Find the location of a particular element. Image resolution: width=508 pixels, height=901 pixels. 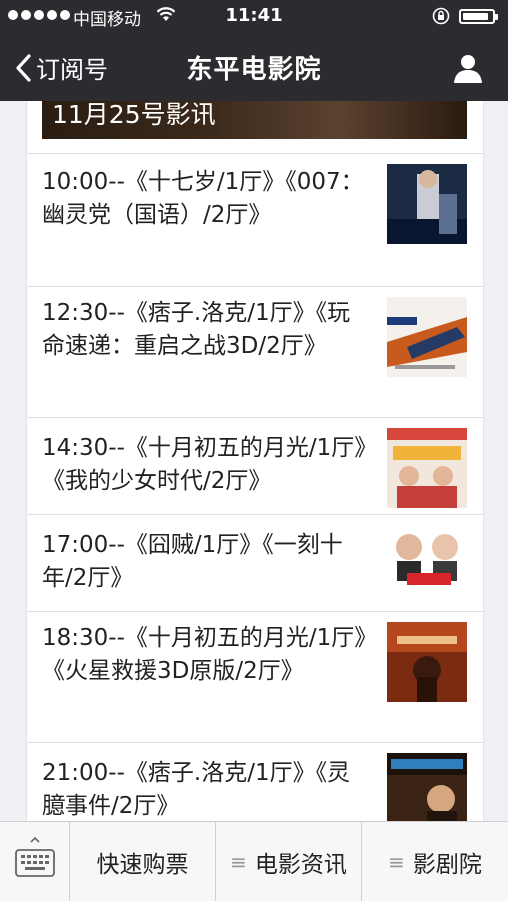

battery-icon is located at coordinates (478, 16).